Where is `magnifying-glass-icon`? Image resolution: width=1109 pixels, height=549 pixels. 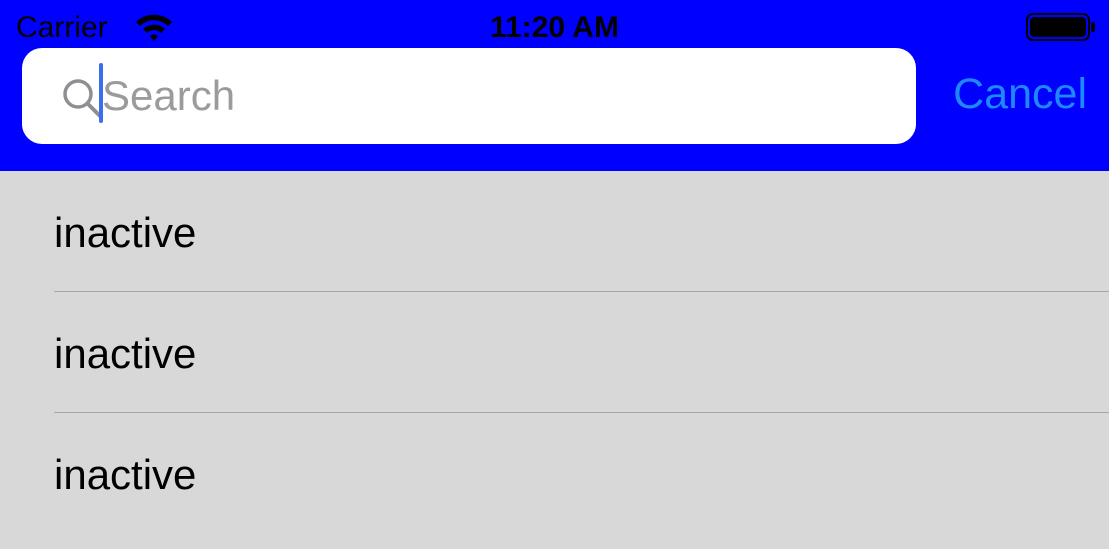
magnifying-glass-icon is located at coordinates (82, 98).